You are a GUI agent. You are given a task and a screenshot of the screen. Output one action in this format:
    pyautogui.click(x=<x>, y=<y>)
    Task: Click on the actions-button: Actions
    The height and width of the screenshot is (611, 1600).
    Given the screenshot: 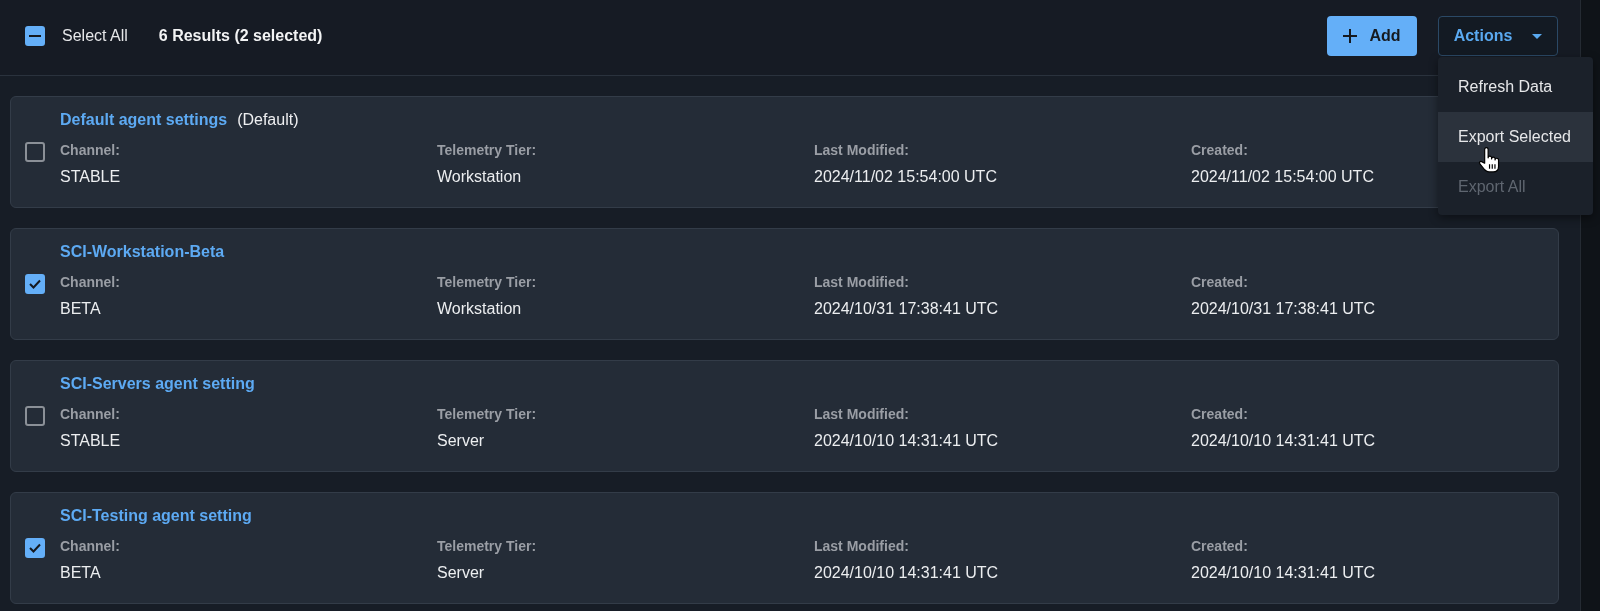 What is the action you would take?
    pyautogui.click(x=1498, y=36)
    